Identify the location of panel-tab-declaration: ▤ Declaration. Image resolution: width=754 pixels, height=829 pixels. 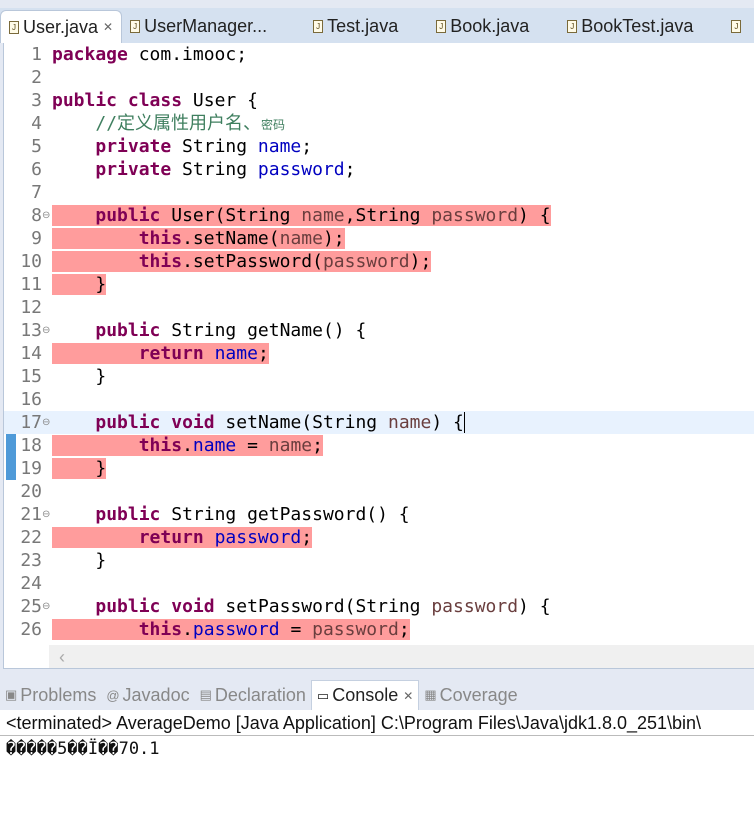
(253, 695).